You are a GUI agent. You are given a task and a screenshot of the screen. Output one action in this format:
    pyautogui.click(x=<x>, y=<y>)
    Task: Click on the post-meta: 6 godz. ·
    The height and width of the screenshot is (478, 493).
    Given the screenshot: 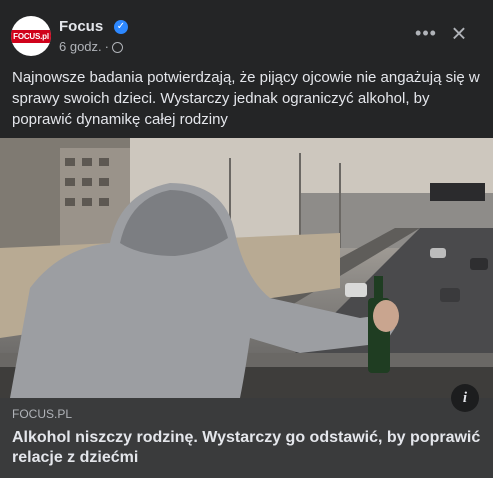 What is the action you would take?
    pyautogui.click(x=91, y=46)
    